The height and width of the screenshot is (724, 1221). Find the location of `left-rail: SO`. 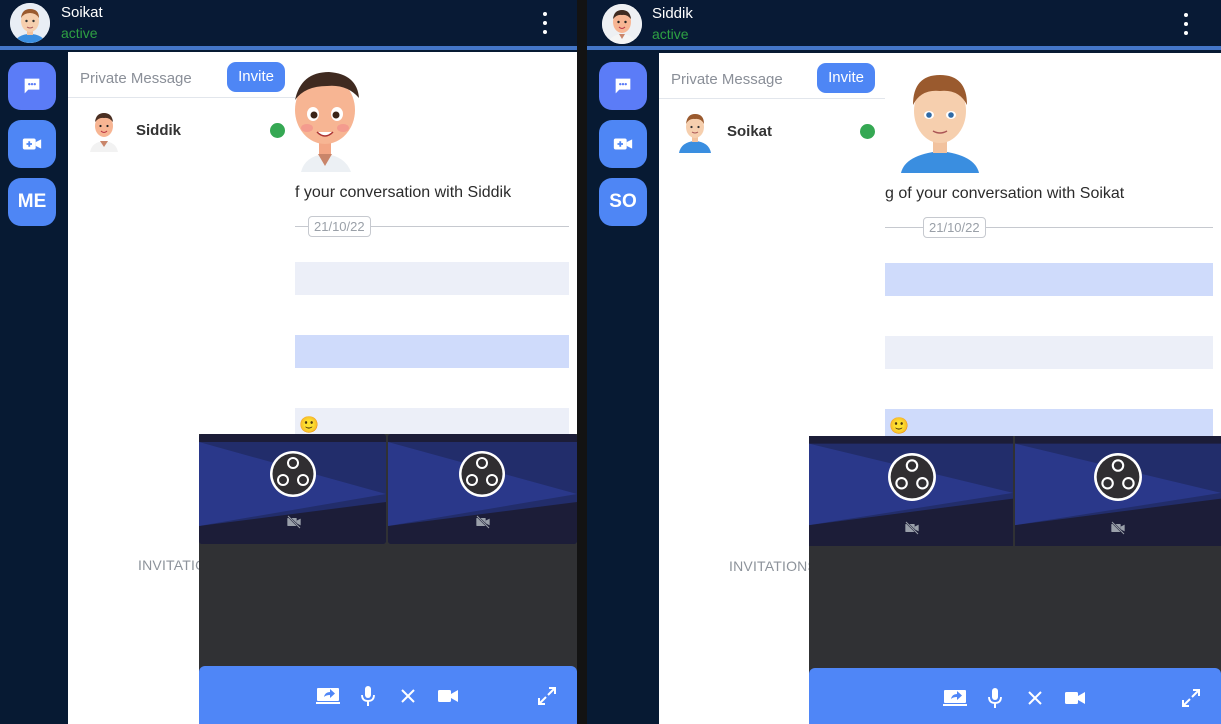

left-rail: SO is located at coordinates (623, 387).